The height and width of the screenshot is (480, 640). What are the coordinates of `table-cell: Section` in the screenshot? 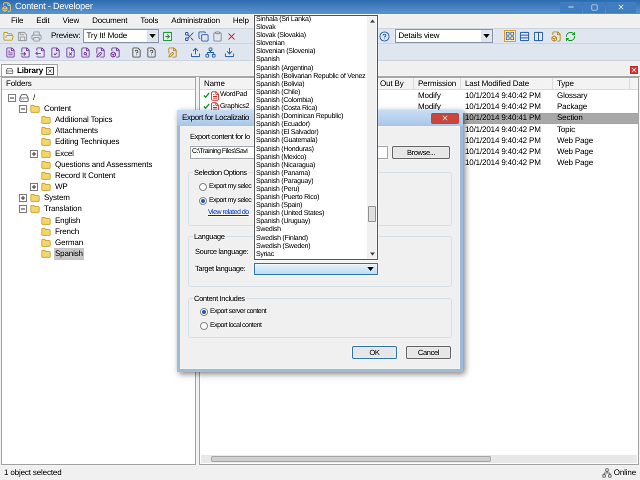 It's located at (570, 117).